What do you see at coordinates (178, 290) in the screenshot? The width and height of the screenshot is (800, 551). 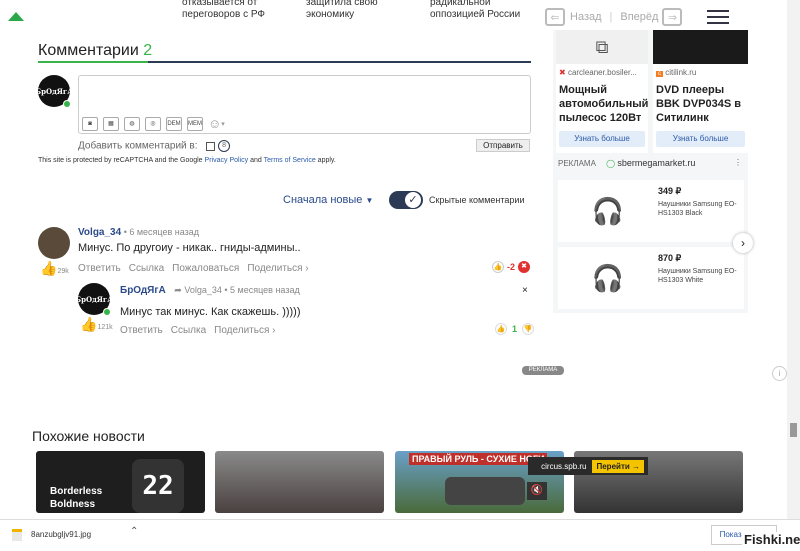 I see `reply-arrow-icon: ➦` at bounding box center [178, 290].